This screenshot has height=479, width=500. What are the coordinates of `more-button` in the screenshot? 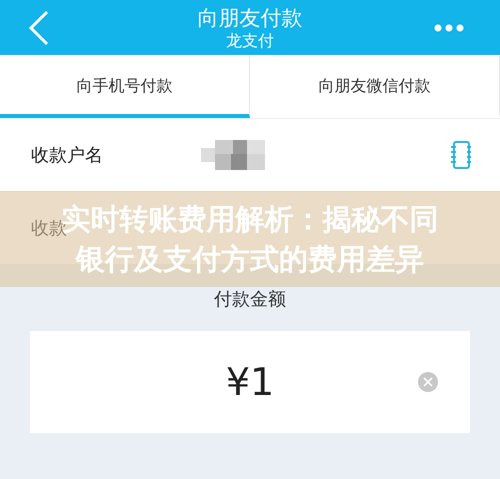 It's located at (449, 27).